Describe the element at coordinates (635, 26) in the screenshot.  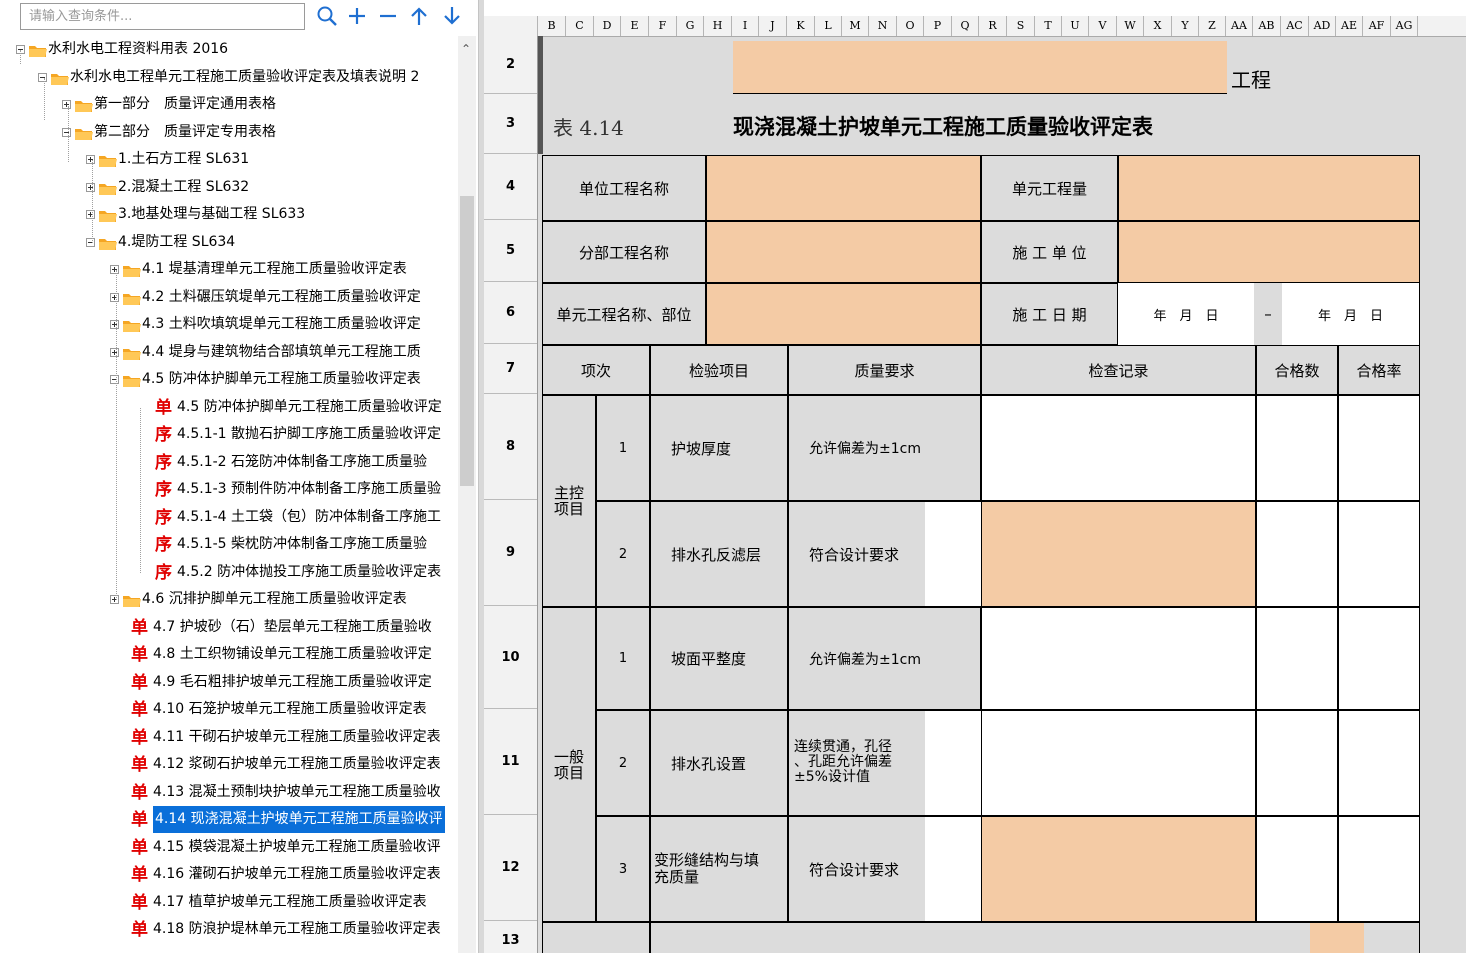
I see `column-header-cell: E` at that location.